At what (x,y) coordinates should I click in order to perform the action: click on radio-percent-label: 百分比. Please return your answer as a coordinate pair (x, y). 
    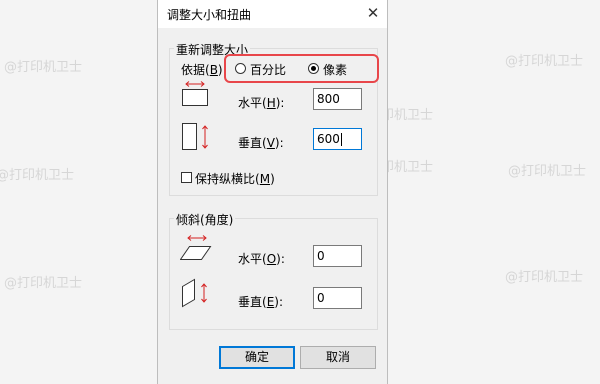
    Looking at the image, I should click on (268, 69).